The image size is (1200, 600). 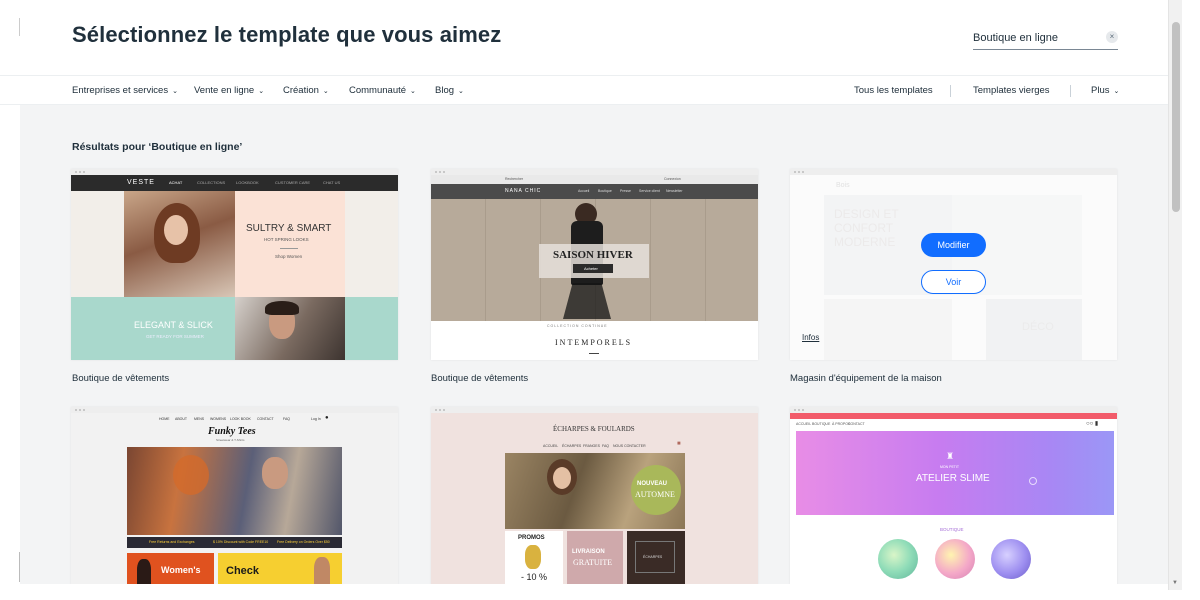 What do you see at coordinates (289, 256) in the screenshot?
I see `preview-cta: Shop Women` at bounding box center [289, 256].